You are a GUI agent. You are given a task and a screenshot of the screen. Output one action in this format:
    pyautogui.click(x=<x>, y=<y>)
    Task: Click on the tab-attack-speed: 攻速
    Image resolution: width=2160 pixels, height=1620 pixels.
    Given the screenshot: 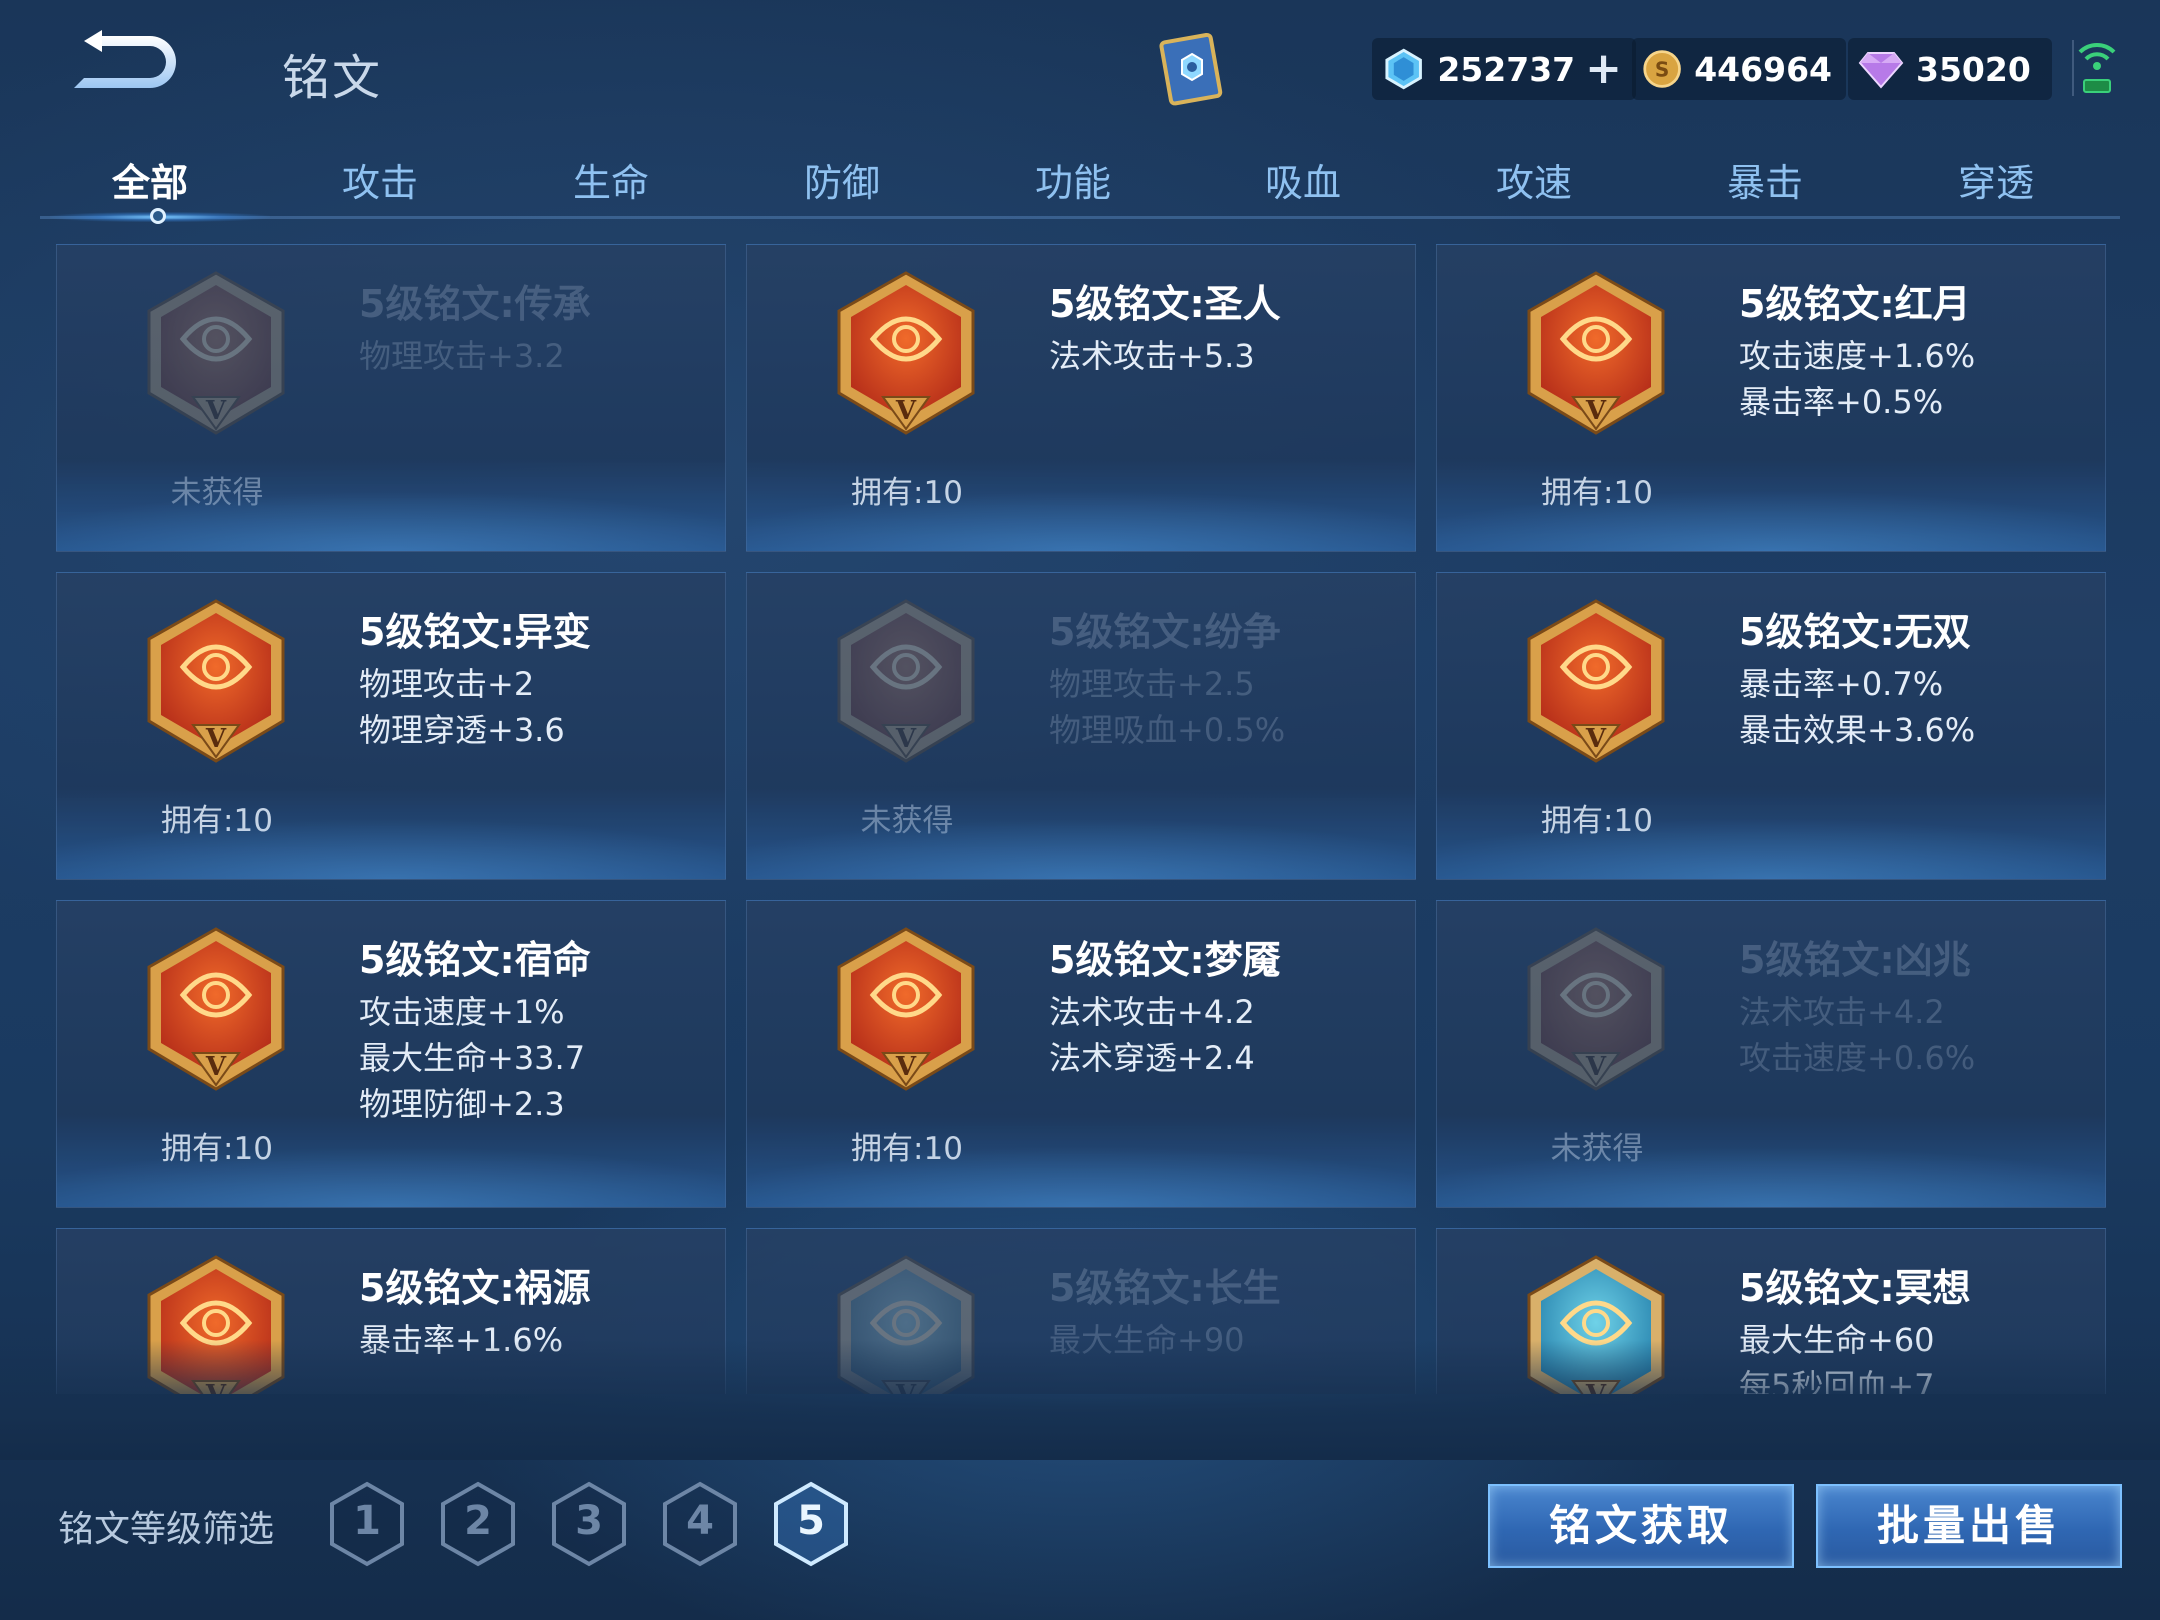 What is the action you would take?
    pyautogui.click(x=1534, y=179)
    